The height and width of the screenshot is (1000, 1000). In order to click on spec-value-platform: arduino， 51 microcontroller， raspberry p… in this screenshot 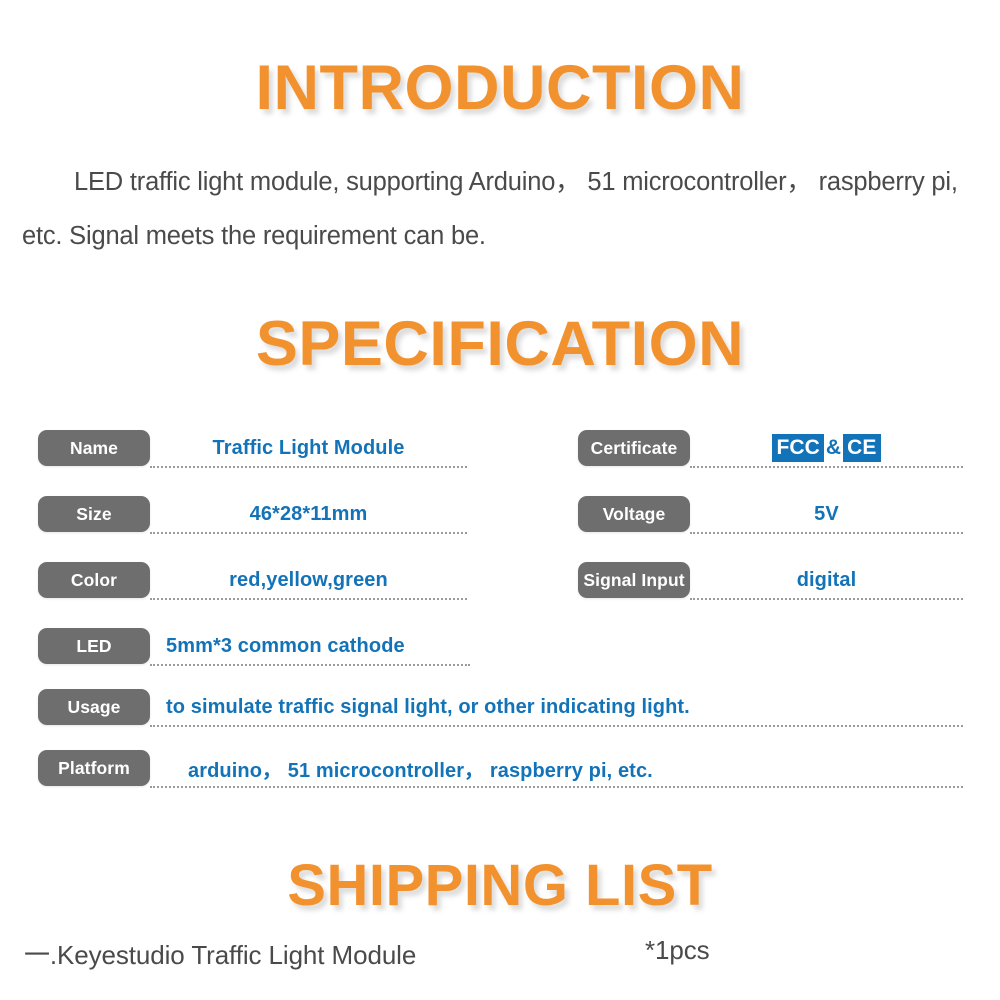, I will do `click(420, 770)`.